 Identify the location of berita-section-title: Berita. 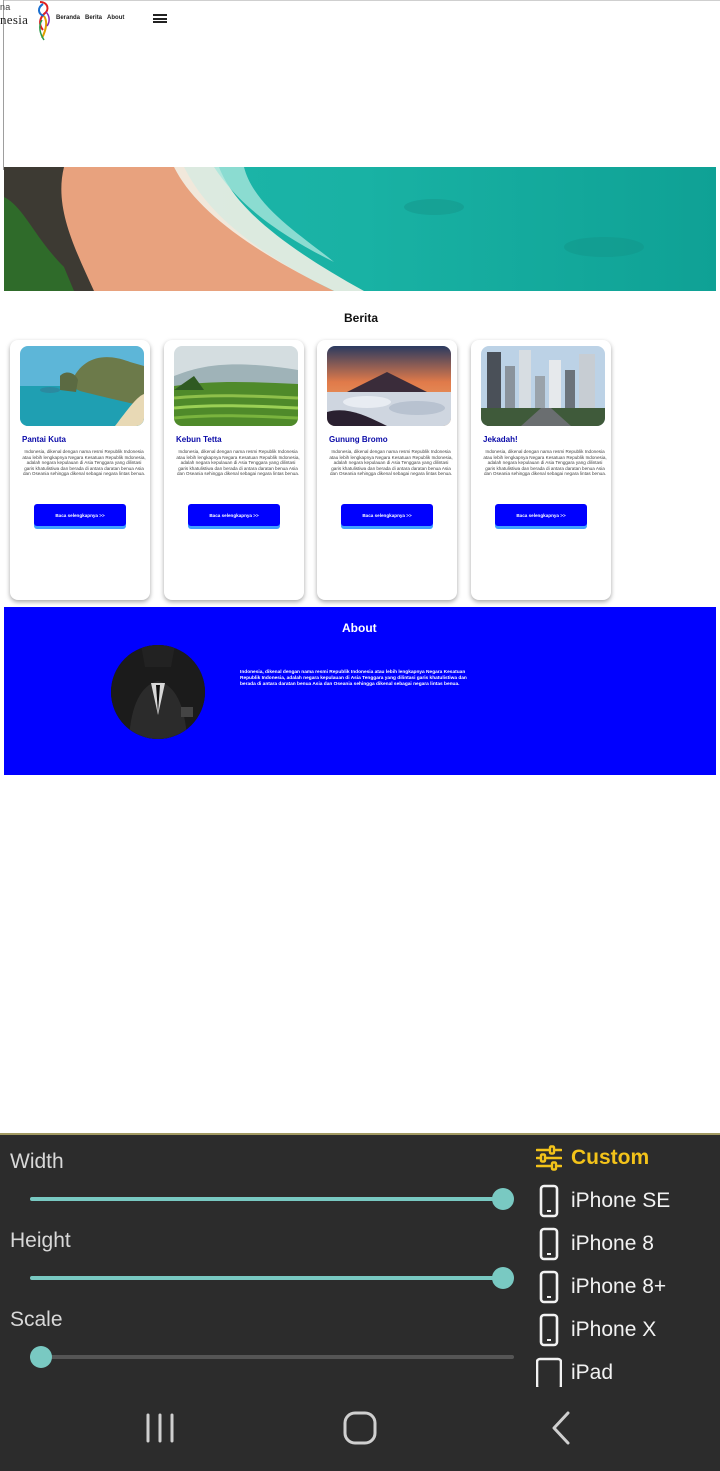
(361, 318).